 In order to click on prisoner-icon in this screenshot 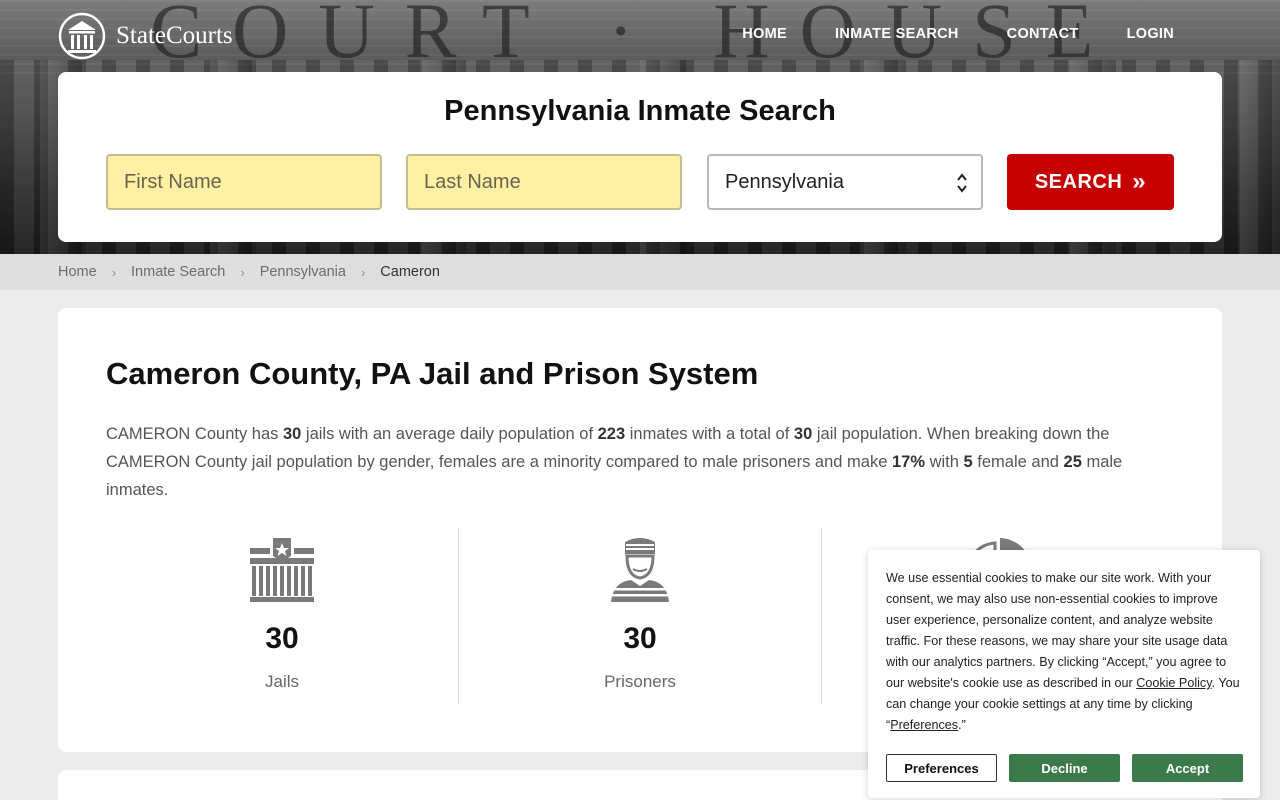, I will do `click(640, 570)`.